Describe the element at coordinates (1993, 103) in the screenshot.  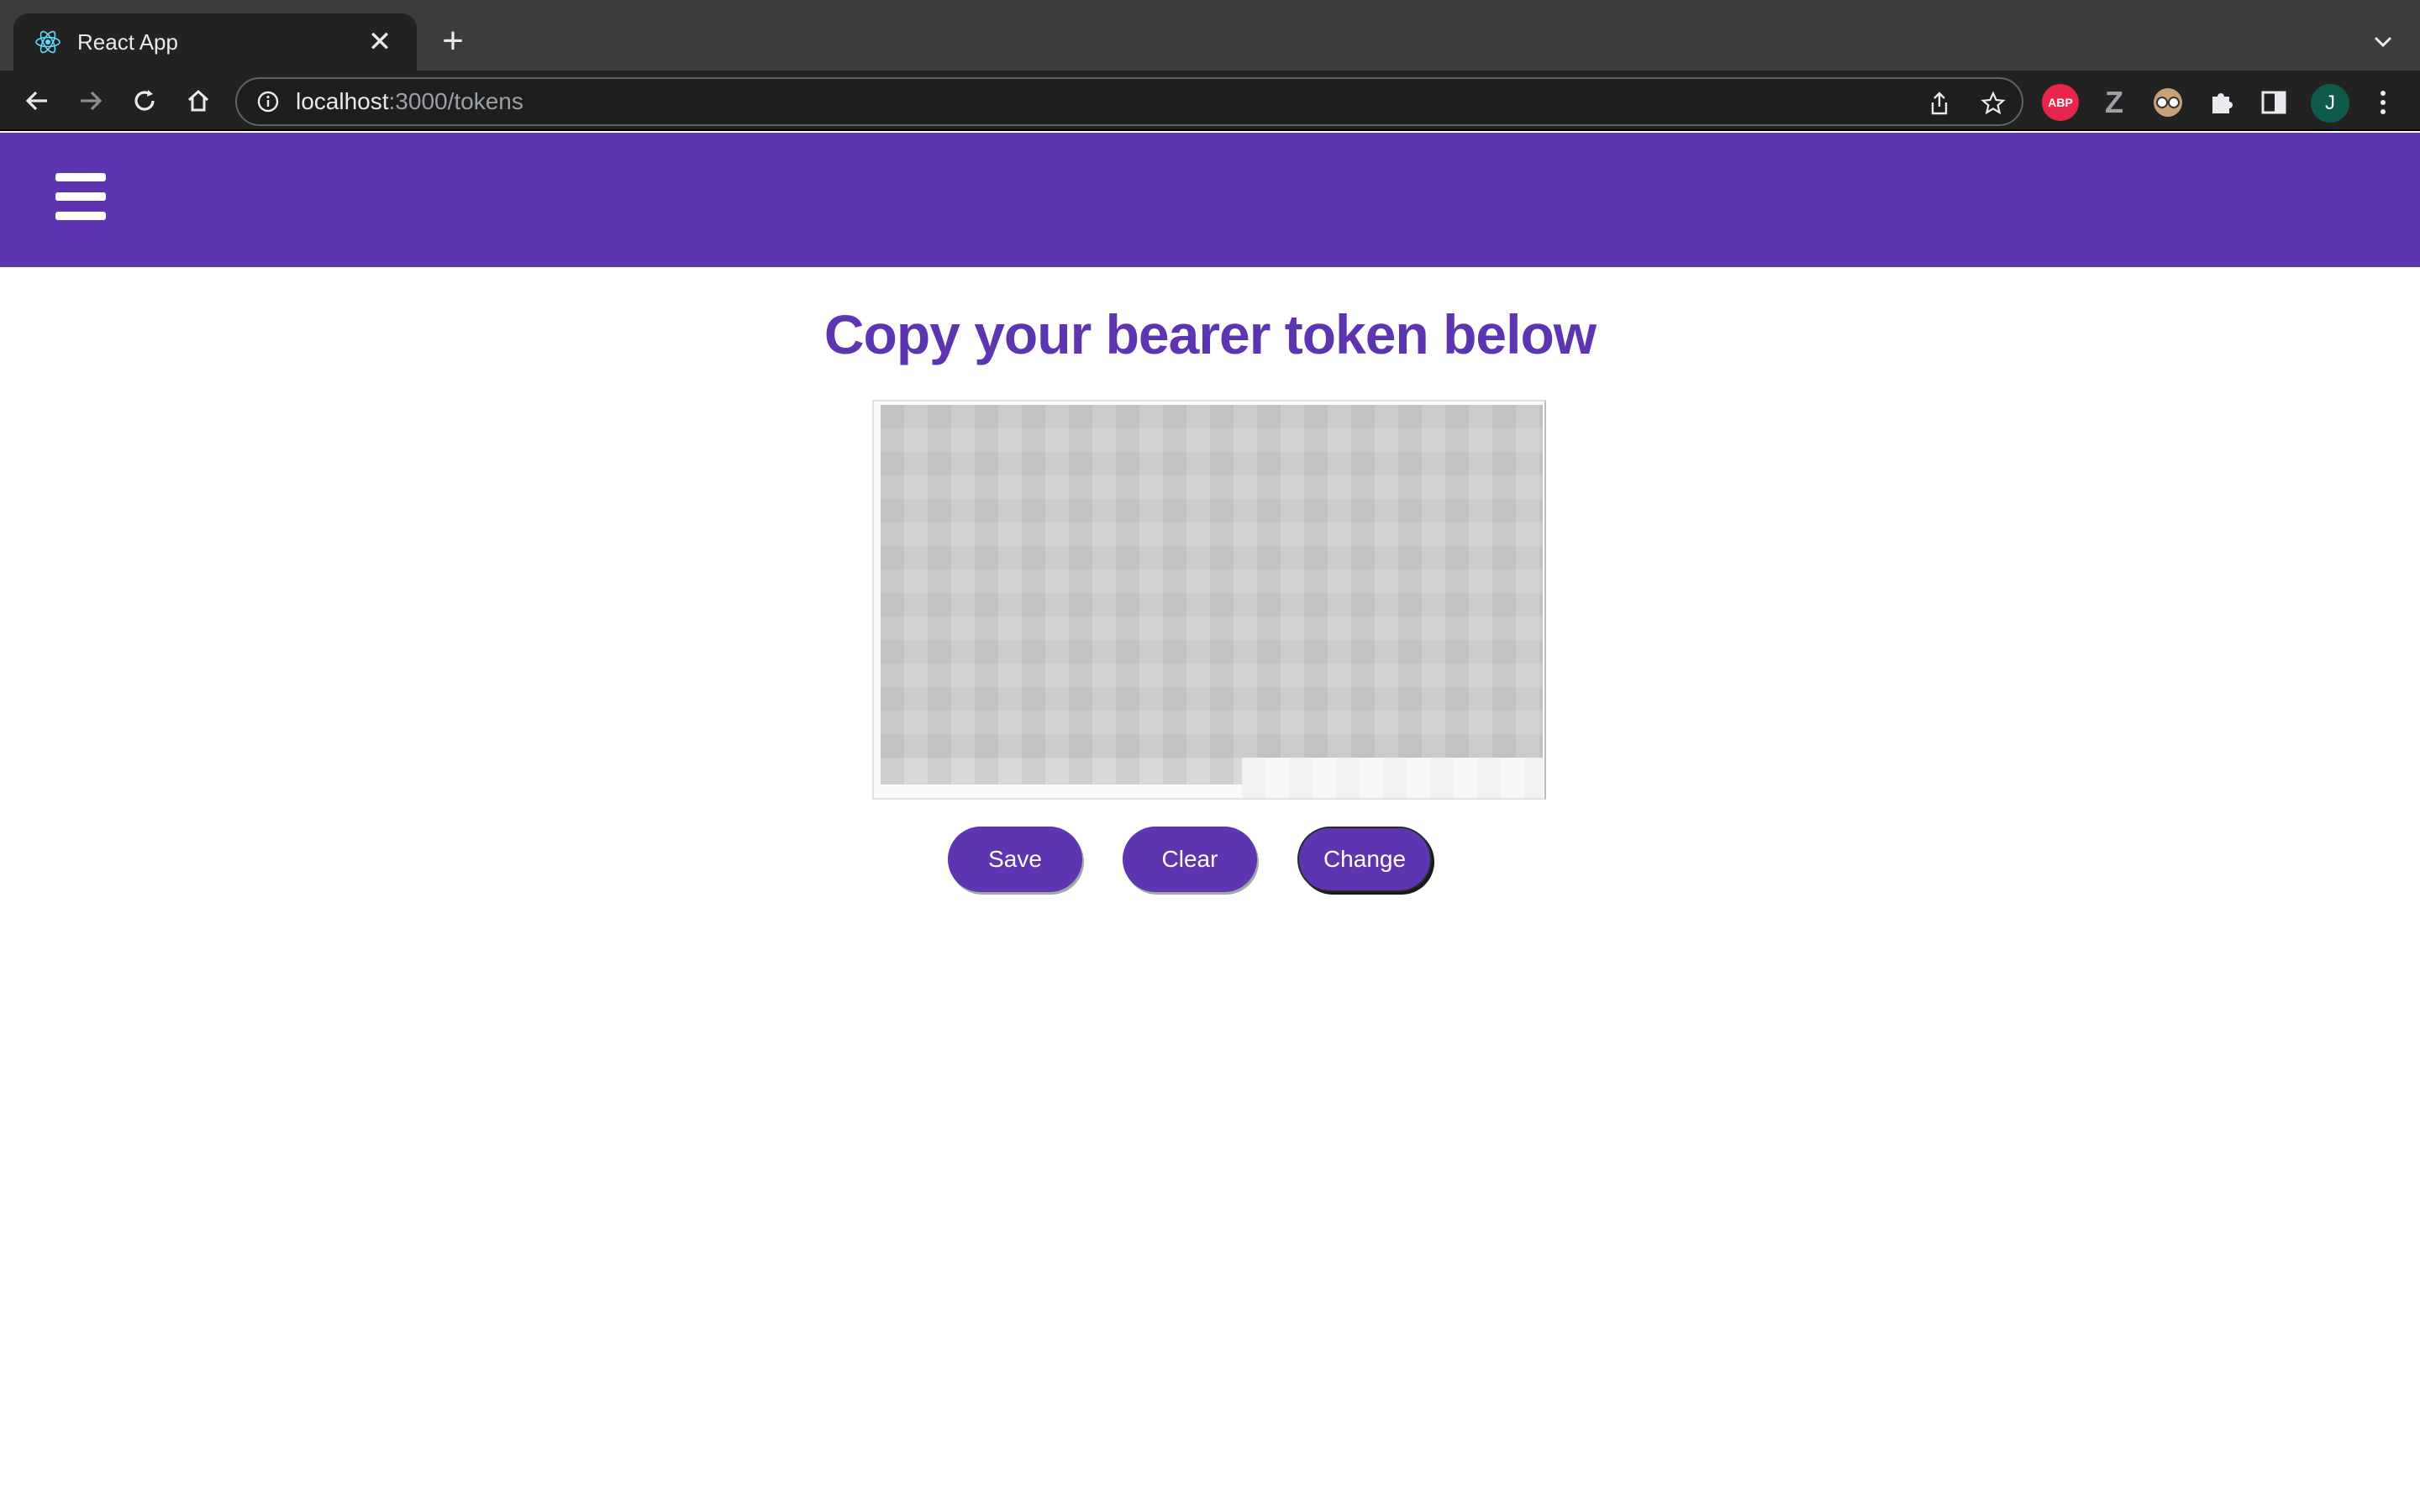
I see `star-icon` at that location.